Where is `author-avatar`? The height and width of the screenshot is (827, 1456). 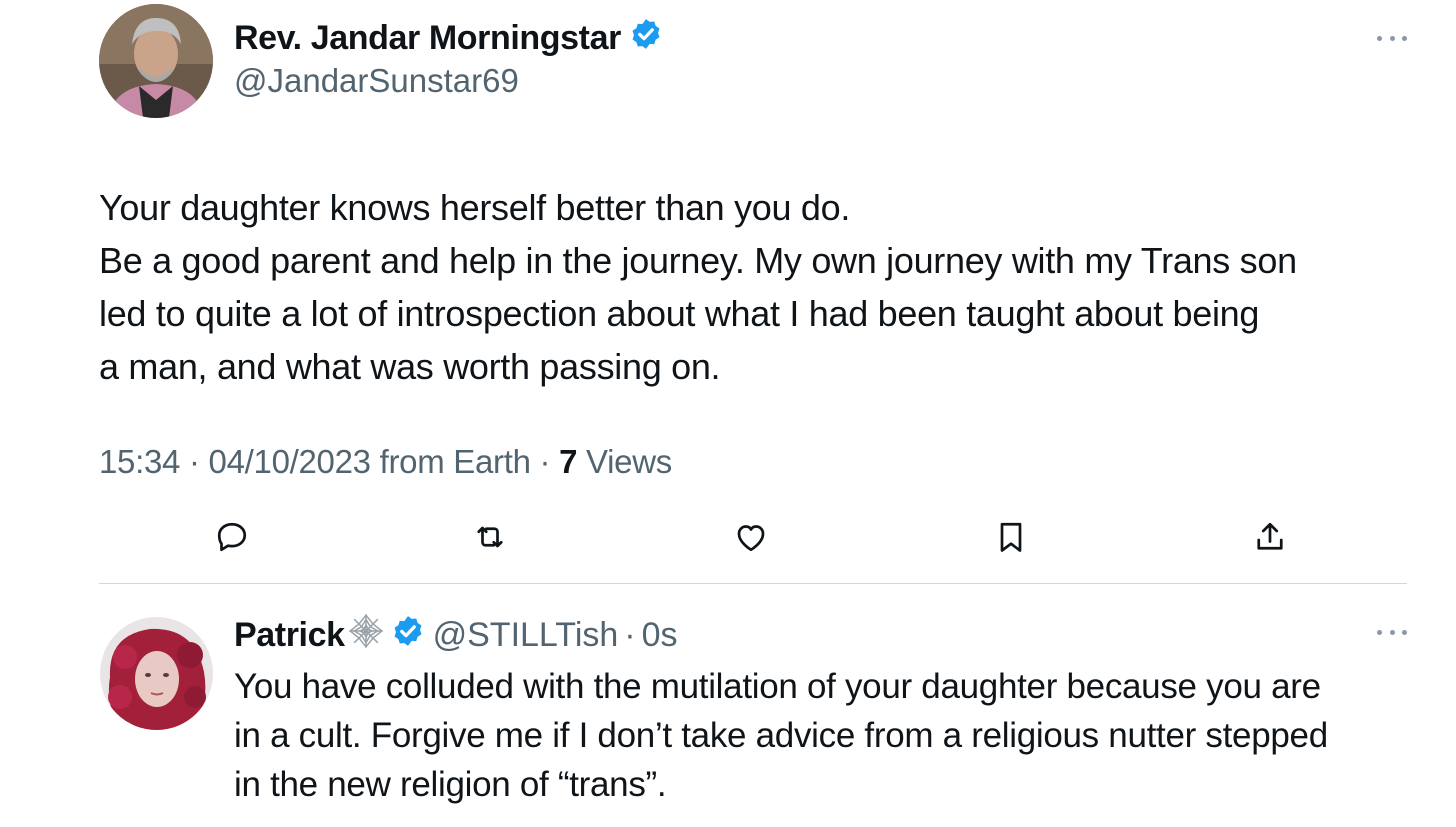
author-avatar is located at coordinates (156, 61).